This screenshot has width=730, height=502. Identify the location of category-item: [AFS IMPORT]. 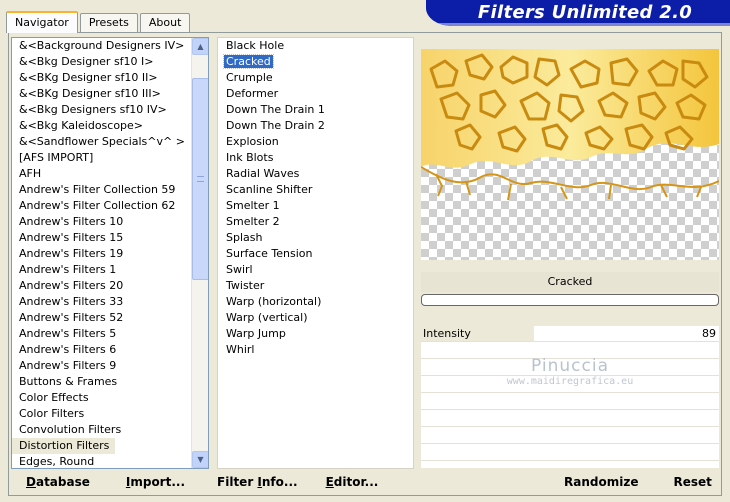
(52, 157).